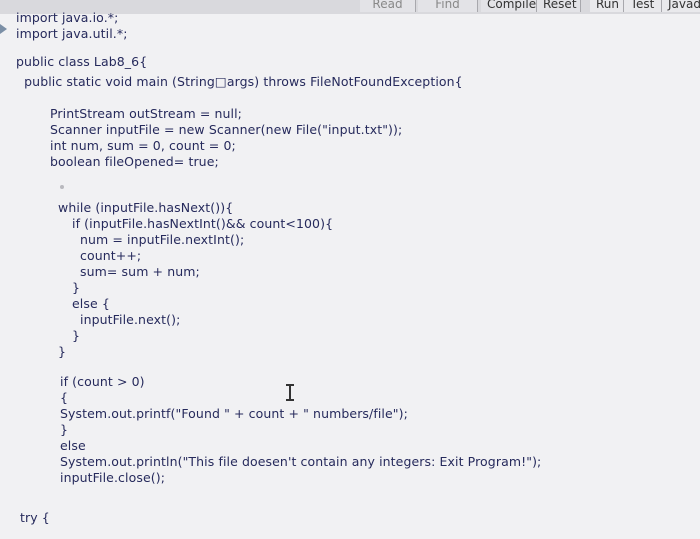 The image size is (700, 539). Describe the element at coordinates (559, 6) in the screenshot. I see `reset-button: Reset` at that location.